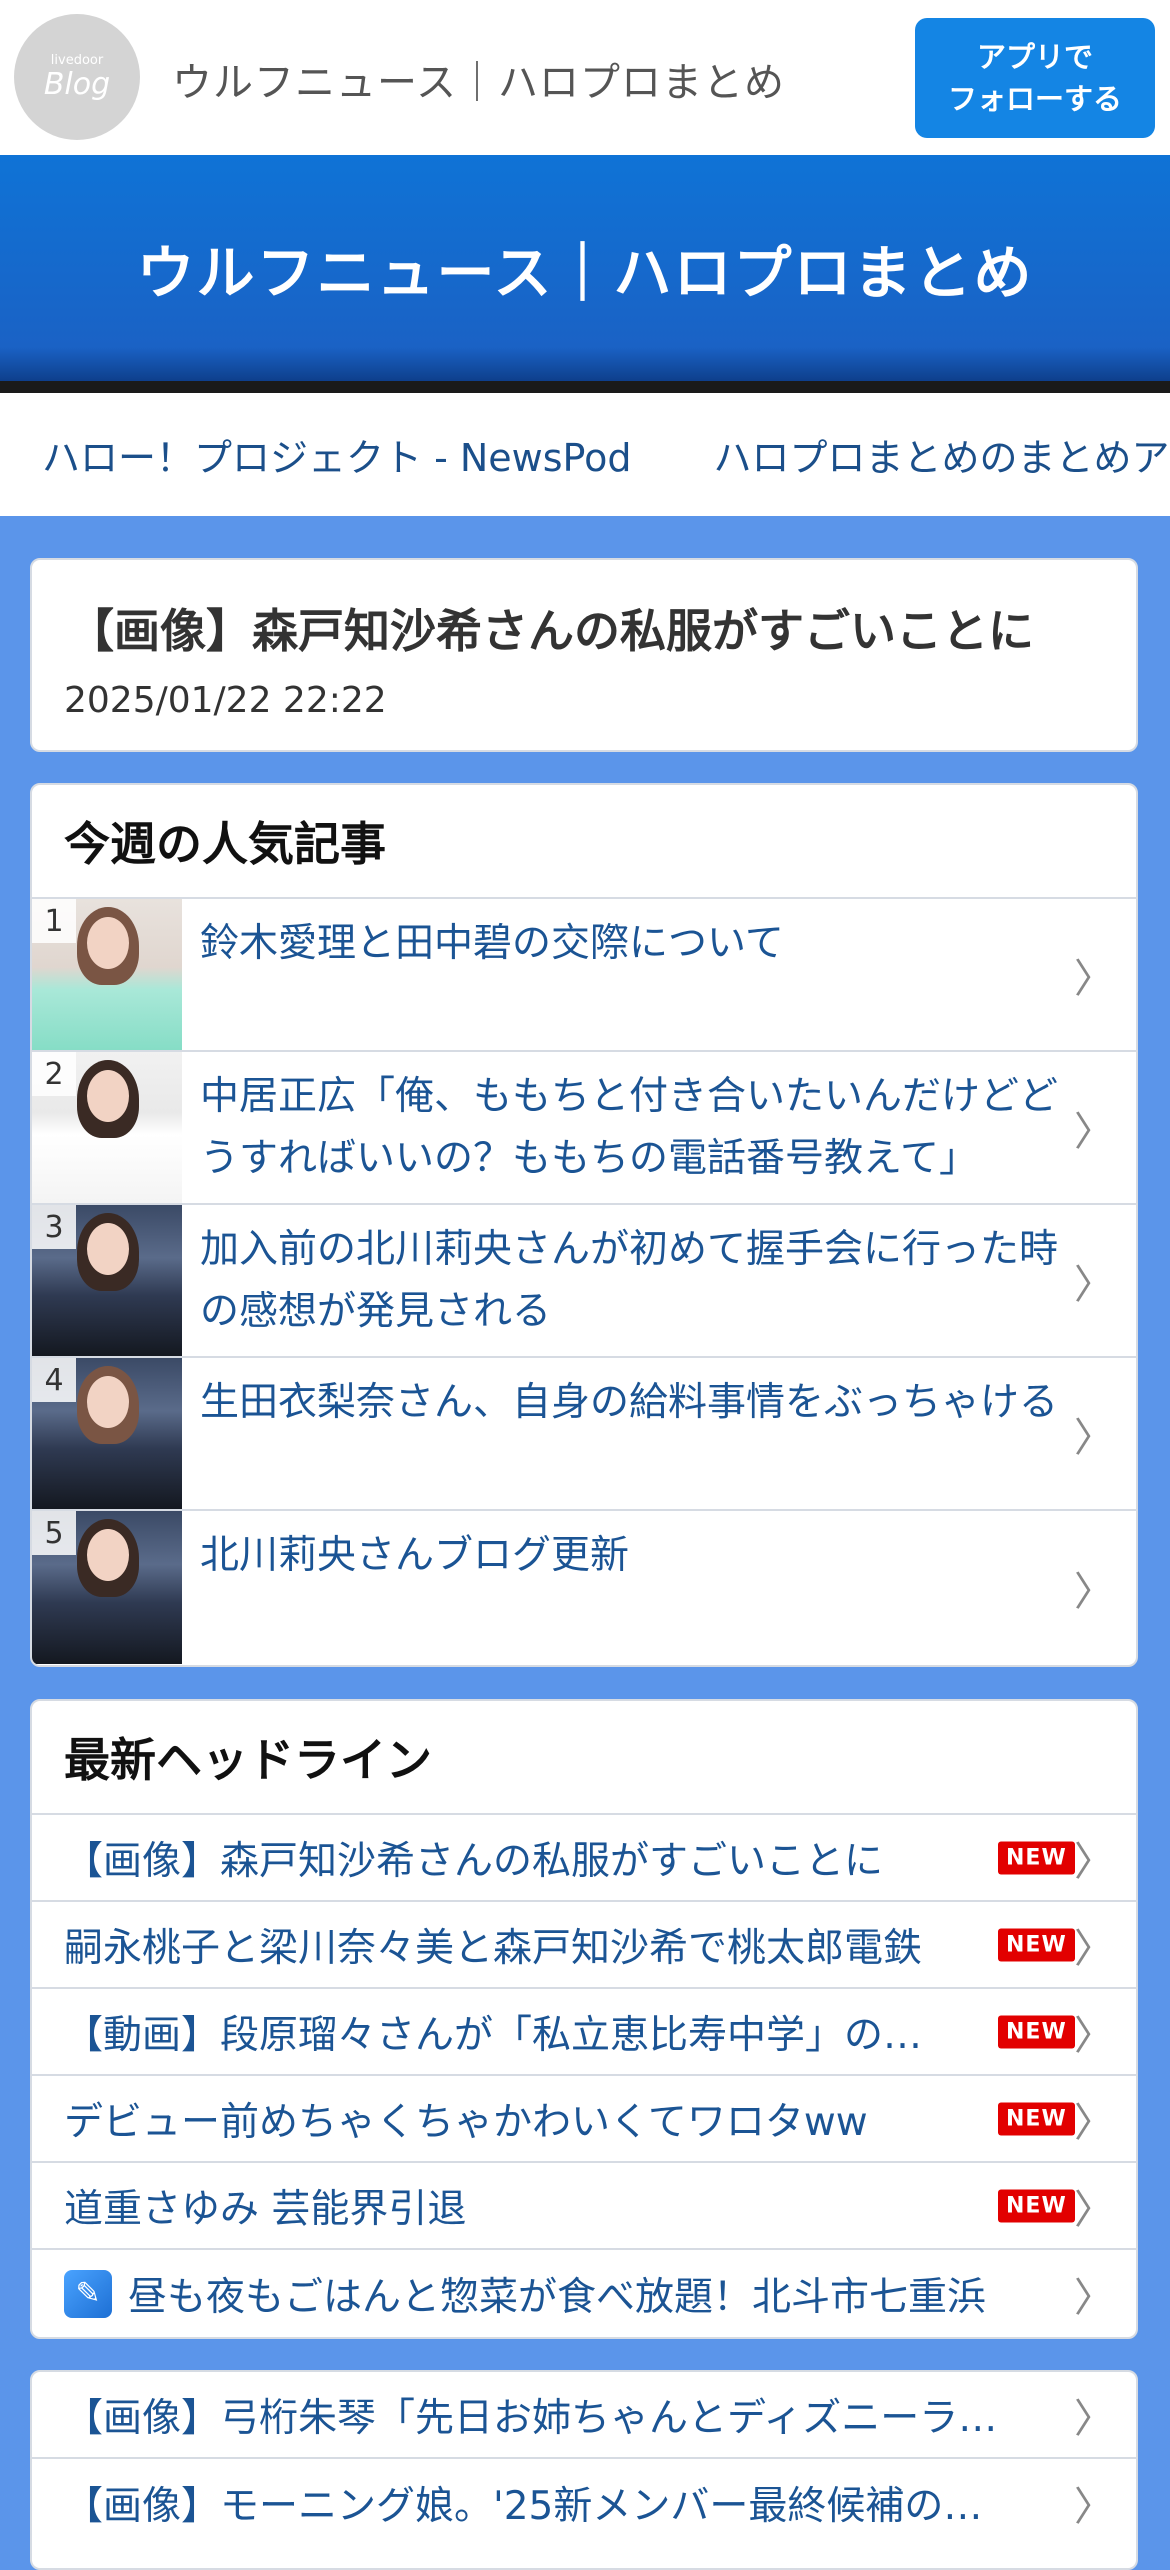 This screenshot has height=2570, width=1170. What do you see at coordinates (584, 1587) in the screenshot?
I see `ranking-row: 5 北川莉央さんブログ更新 〉` at bounding box center [584, 1587].